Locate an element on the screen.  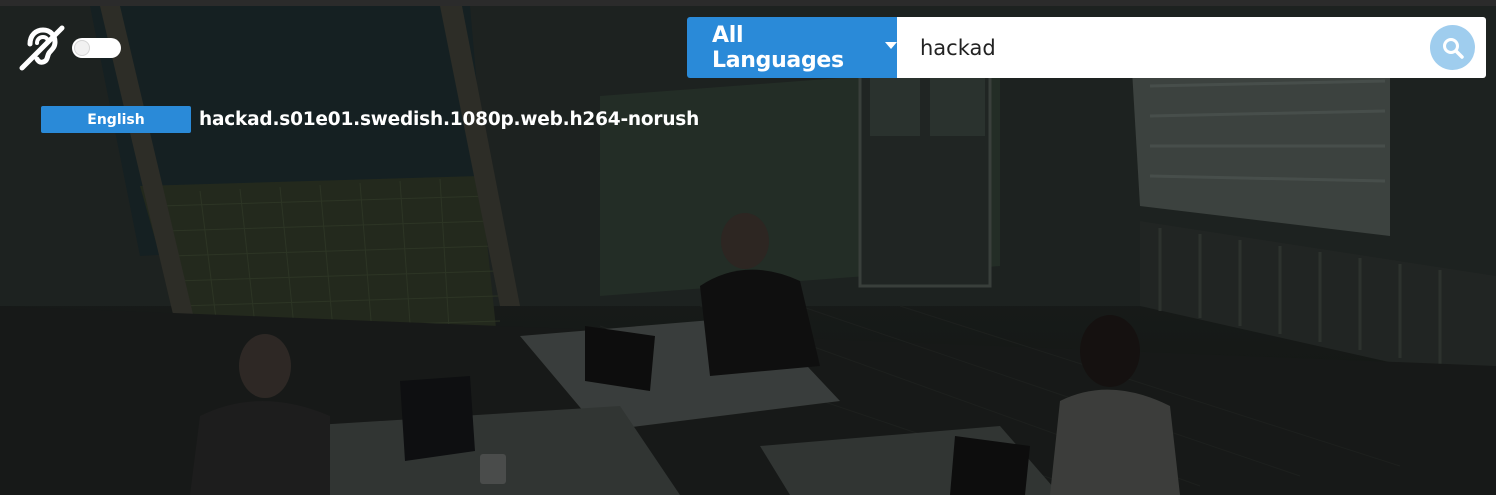
language-dropdown: All Languages is located at coordinates (792, 47).